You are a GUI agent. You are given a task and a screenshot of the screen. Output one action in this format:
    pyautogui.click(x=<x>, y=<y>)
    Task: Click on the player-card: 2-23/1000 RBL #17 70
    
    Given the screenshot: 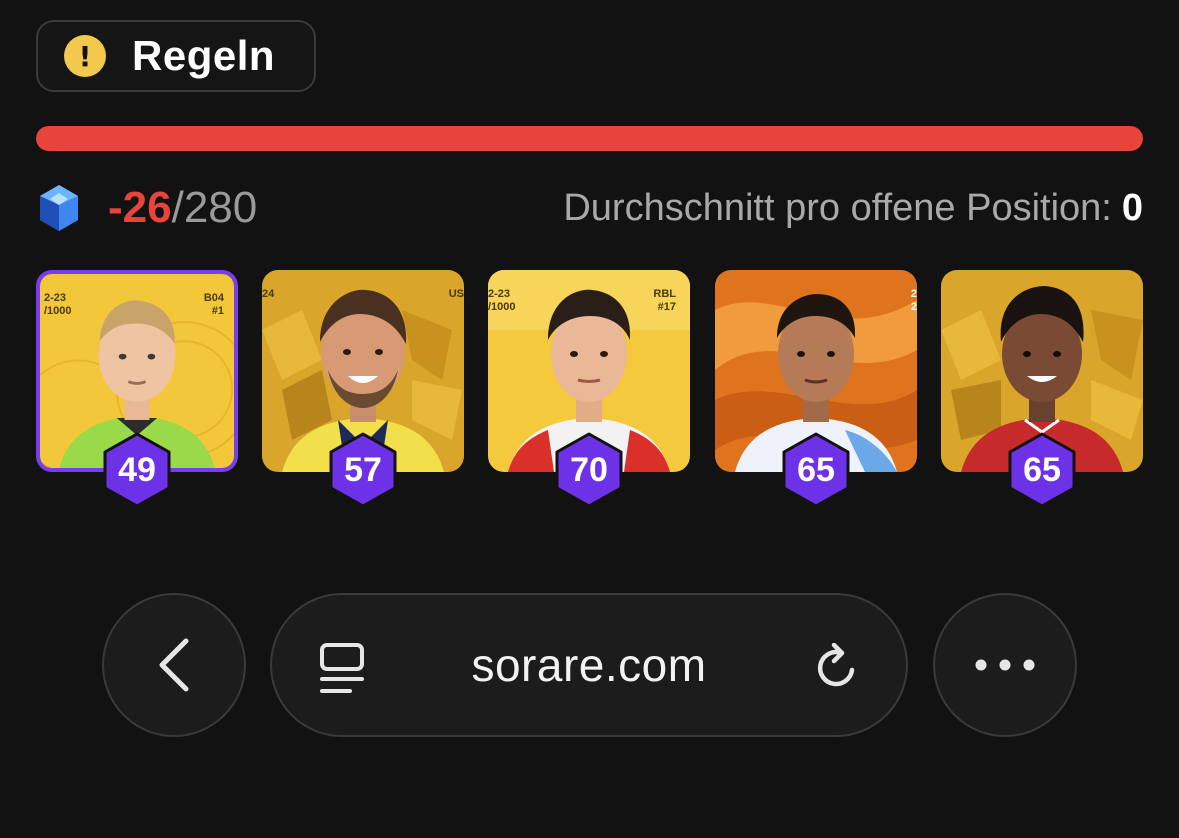 What is the action you would take?
    pyautogui.click(x=589, y=389)
    